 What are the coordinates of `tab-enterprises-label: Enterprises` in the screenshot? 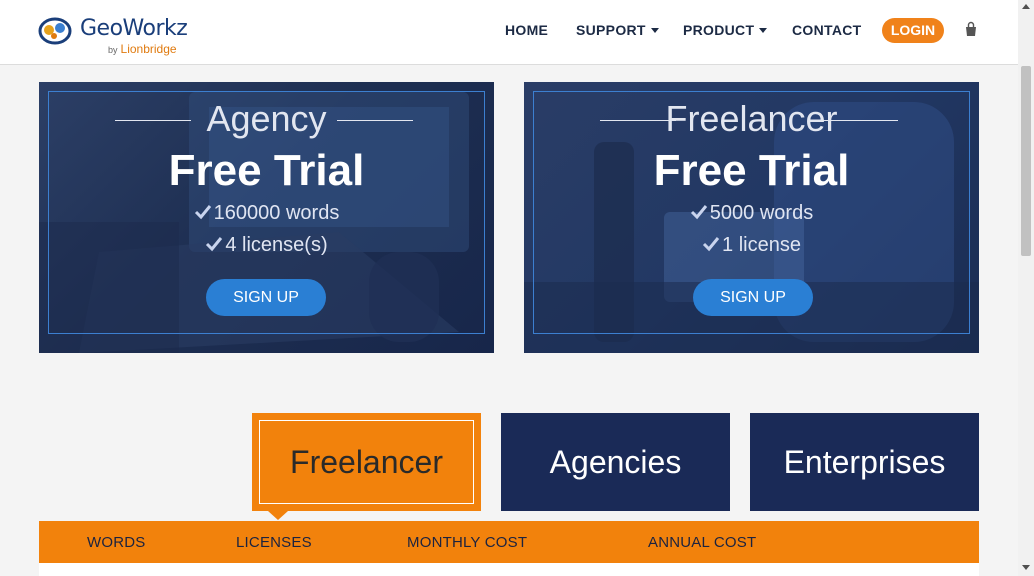 It's located at (864, 462).